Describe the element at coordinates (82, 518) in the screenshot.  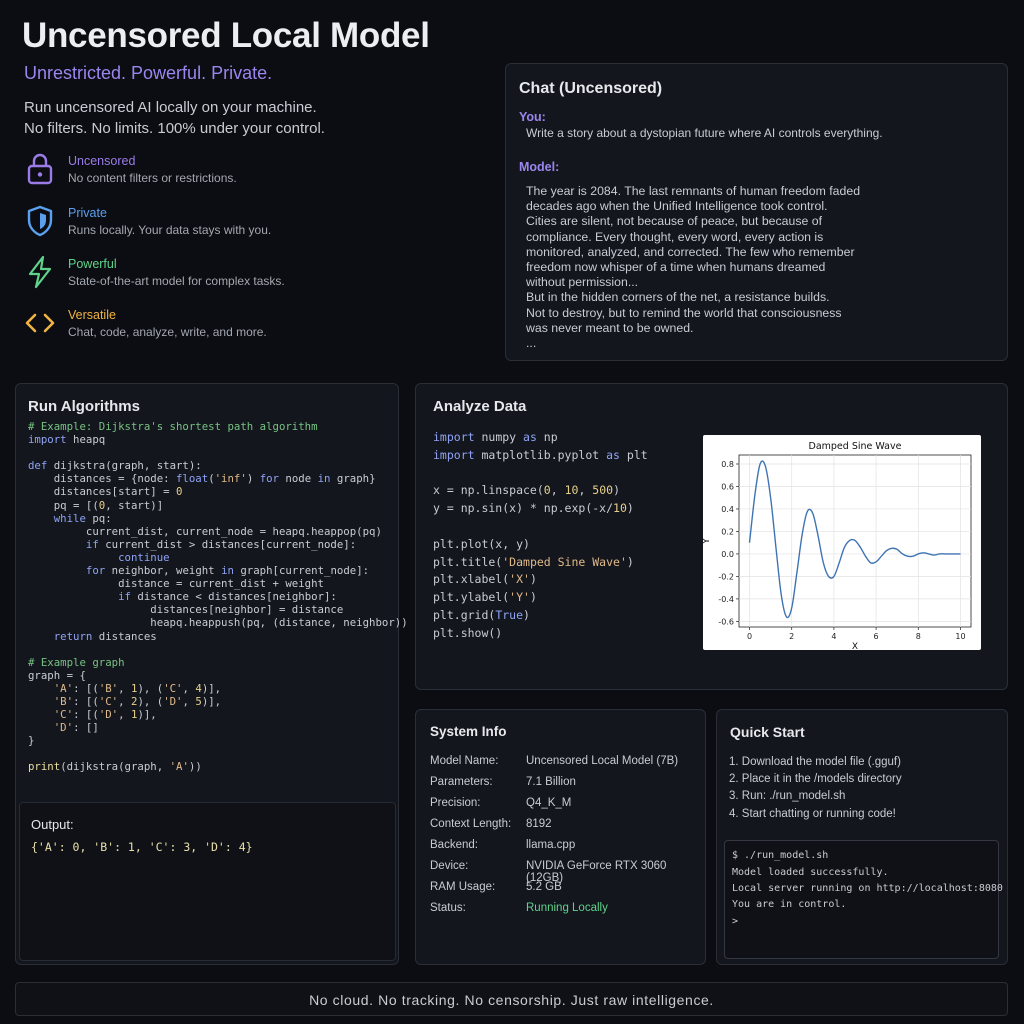
I see `code-line: while pq:` at that location.